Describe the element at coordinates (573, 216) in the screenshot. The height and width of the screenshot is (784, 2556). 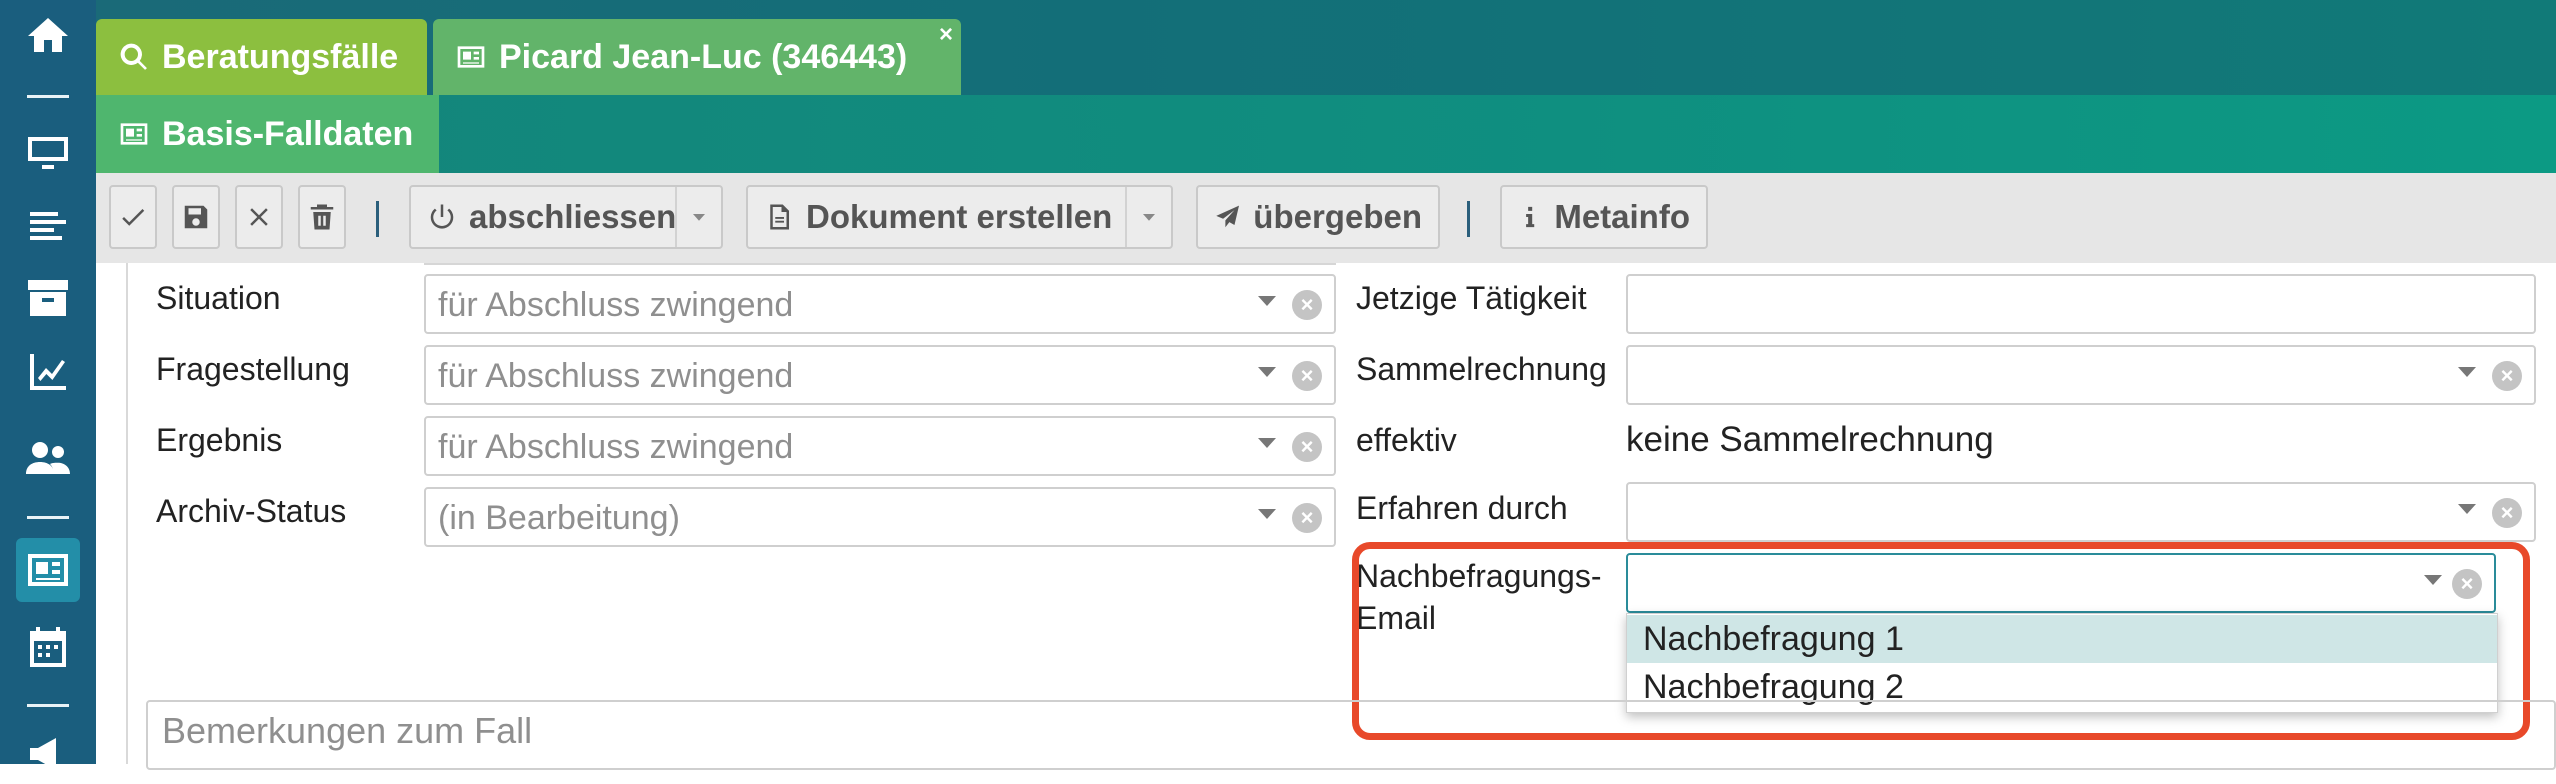
I see `close-case-label: abschliessen` at that location.